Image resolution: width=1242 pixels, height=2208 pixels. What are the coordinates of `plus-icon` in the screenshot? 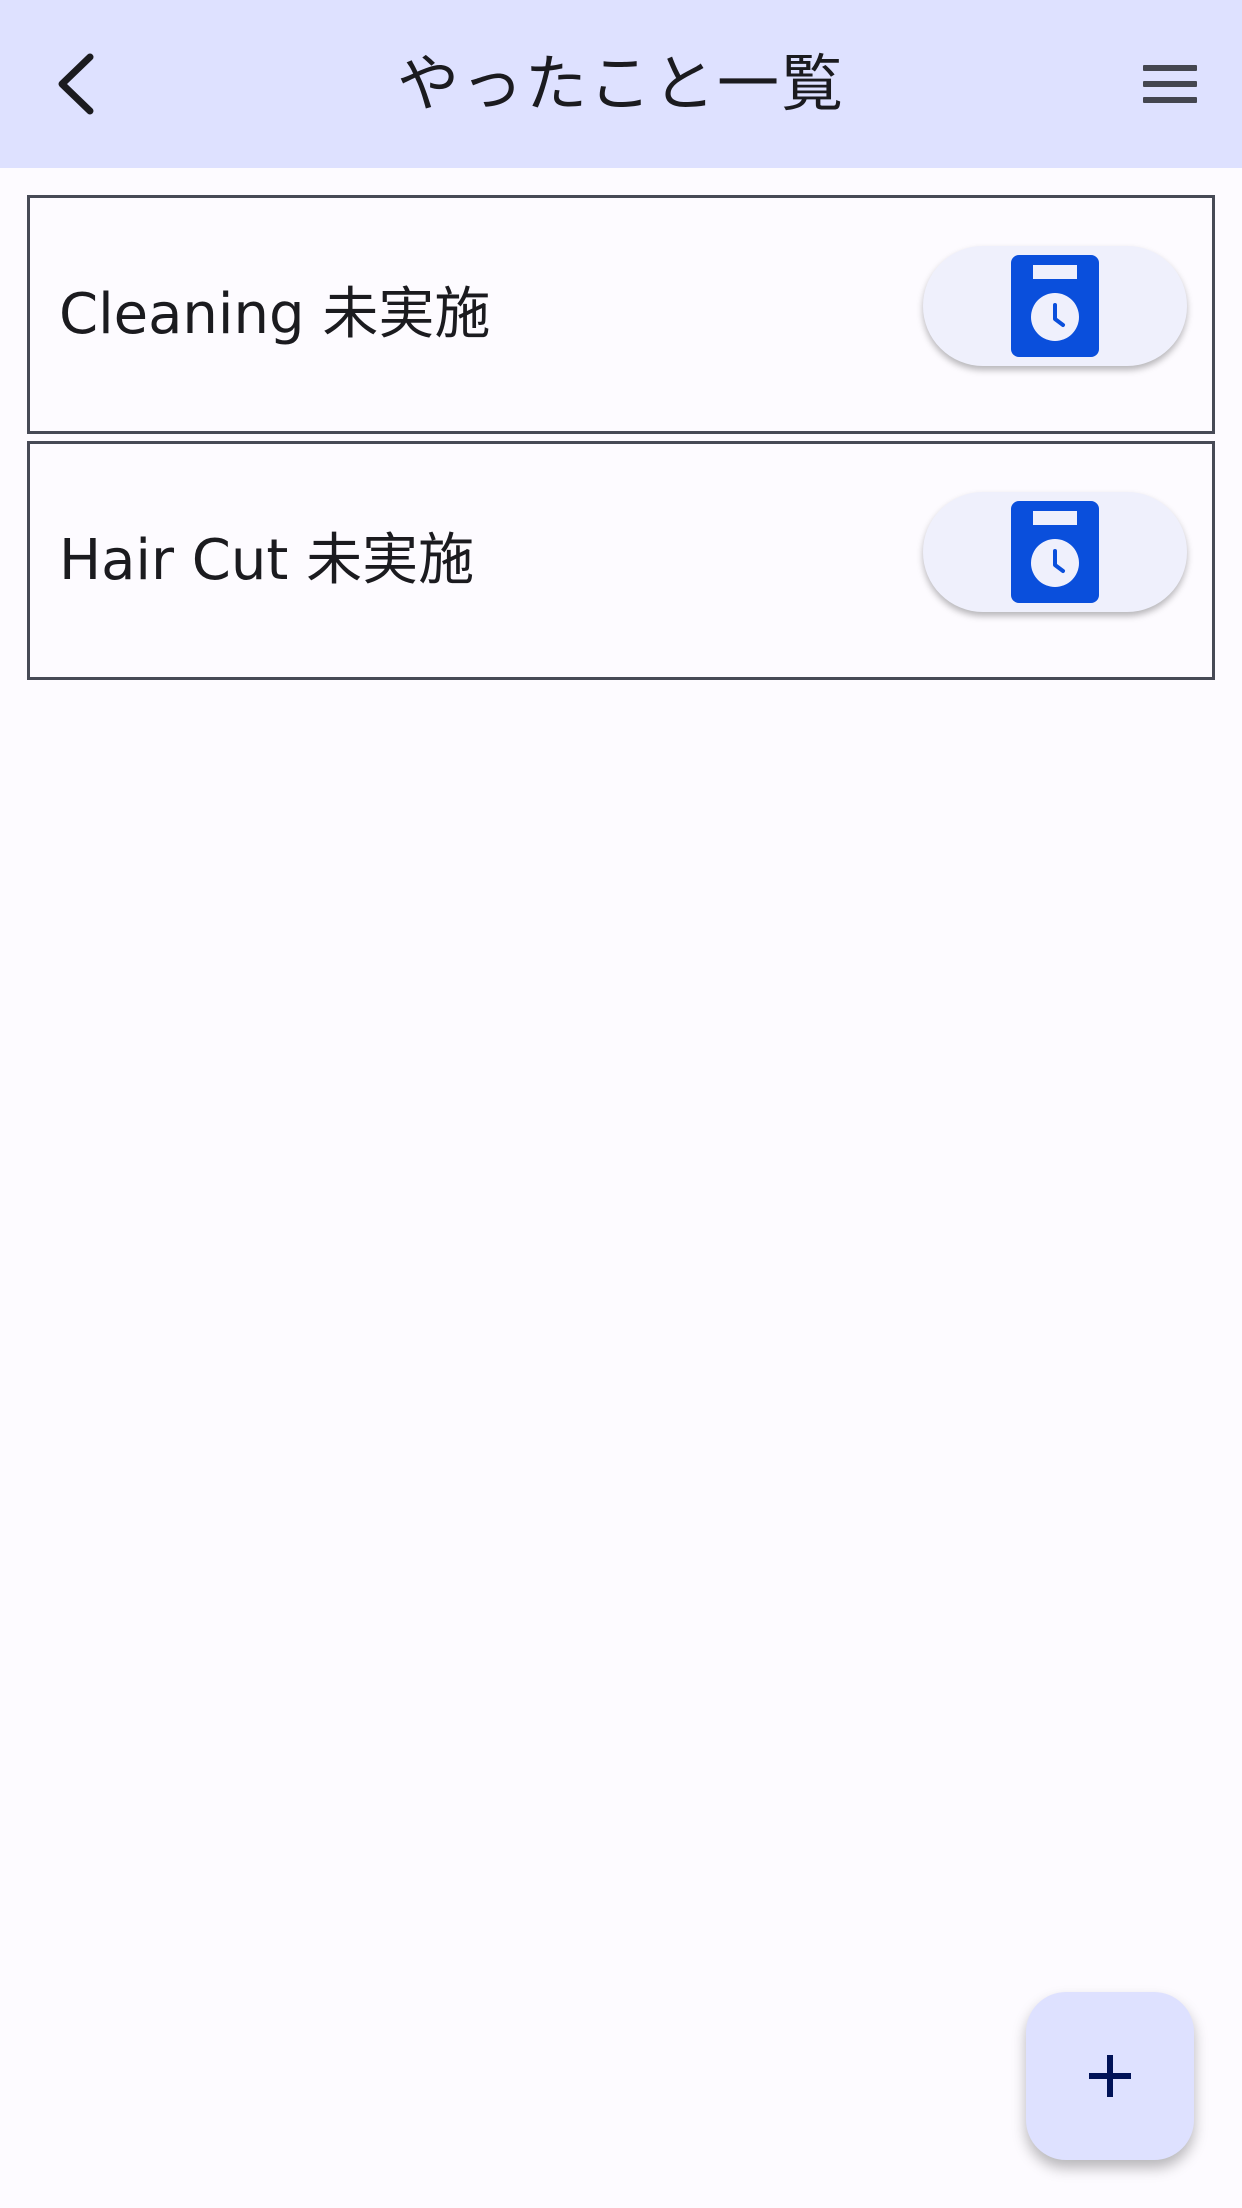 It's located at (1110, 2076).